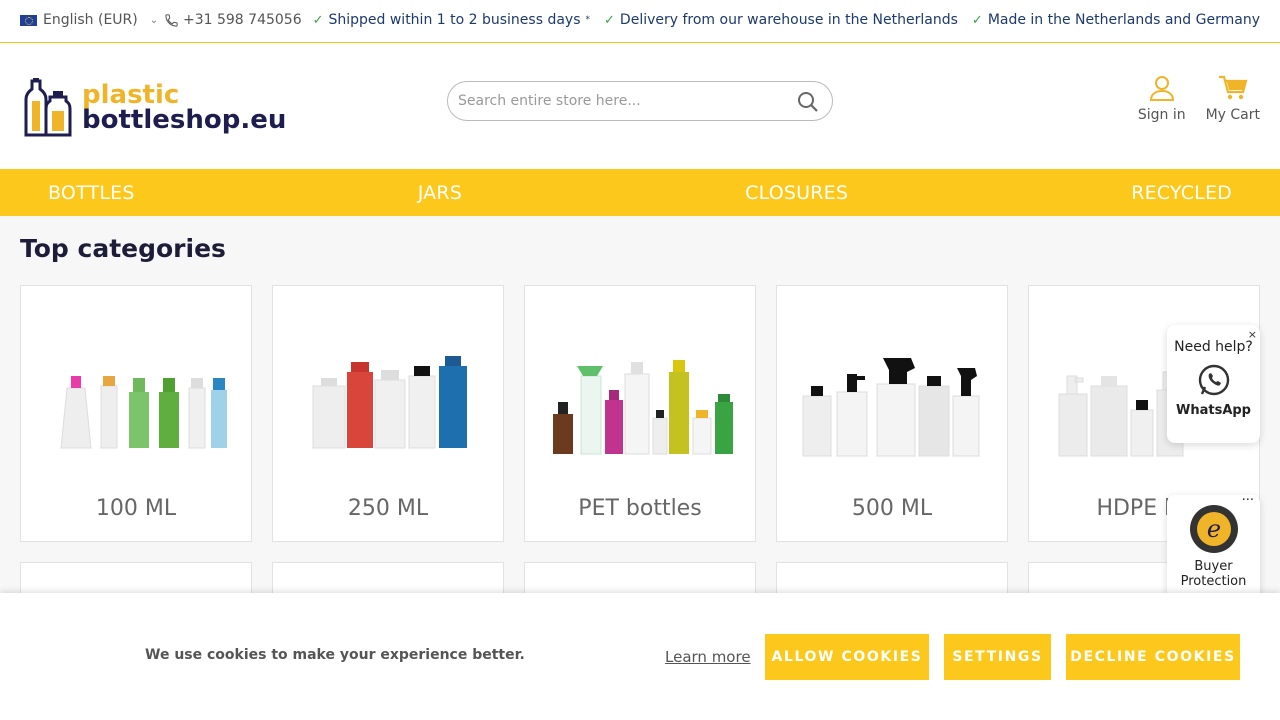 This screenshot has height=720, width=1280. Describe the element at coordinates (154, 20) in the screenshot. I see `chevron-down-icon: ⌄` at that location.